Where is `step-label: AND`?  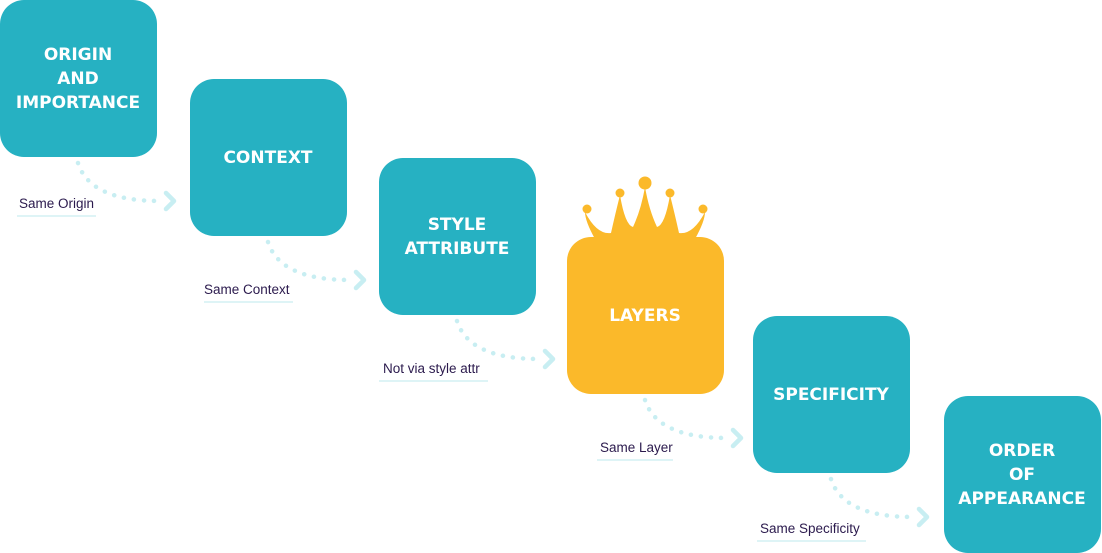 step-label: AND is located at coordinates (78, 79).